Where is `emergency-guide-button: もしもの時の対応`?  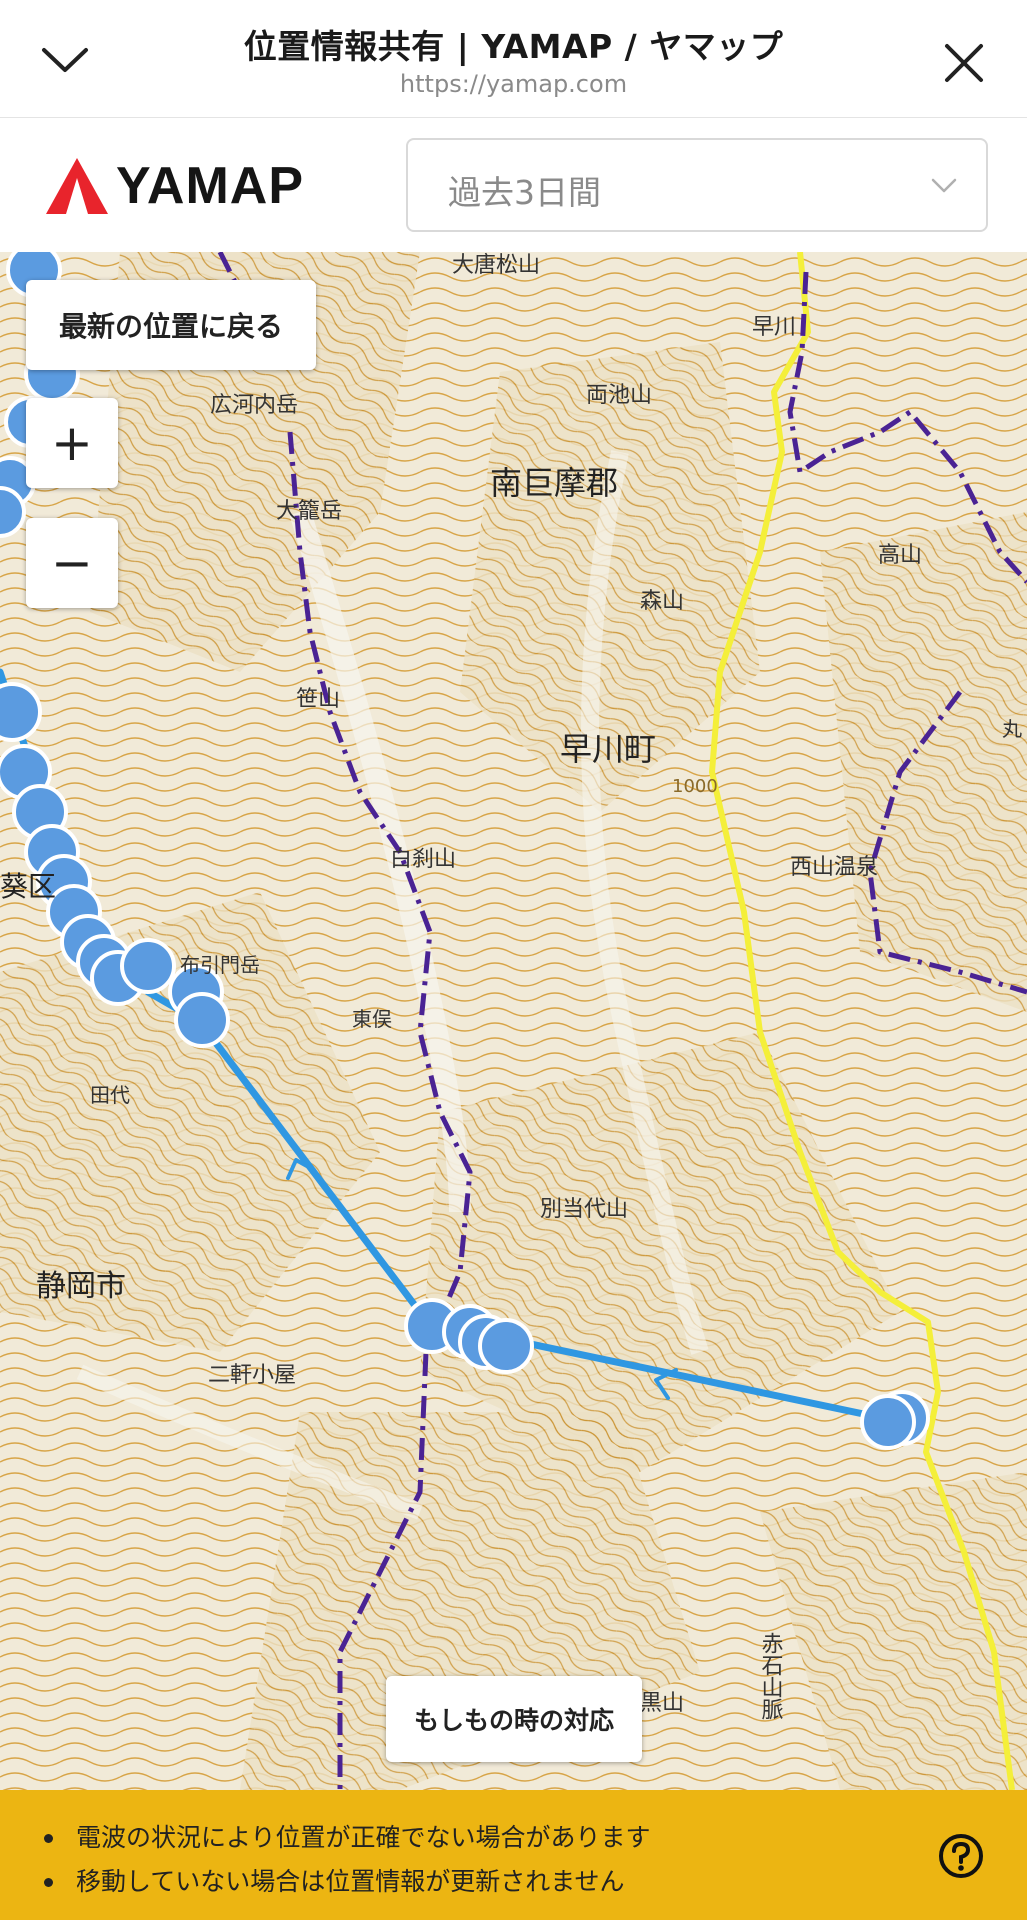
emergency-guide-button: もしもの時の対応 is located at coordinates (514, 1719).